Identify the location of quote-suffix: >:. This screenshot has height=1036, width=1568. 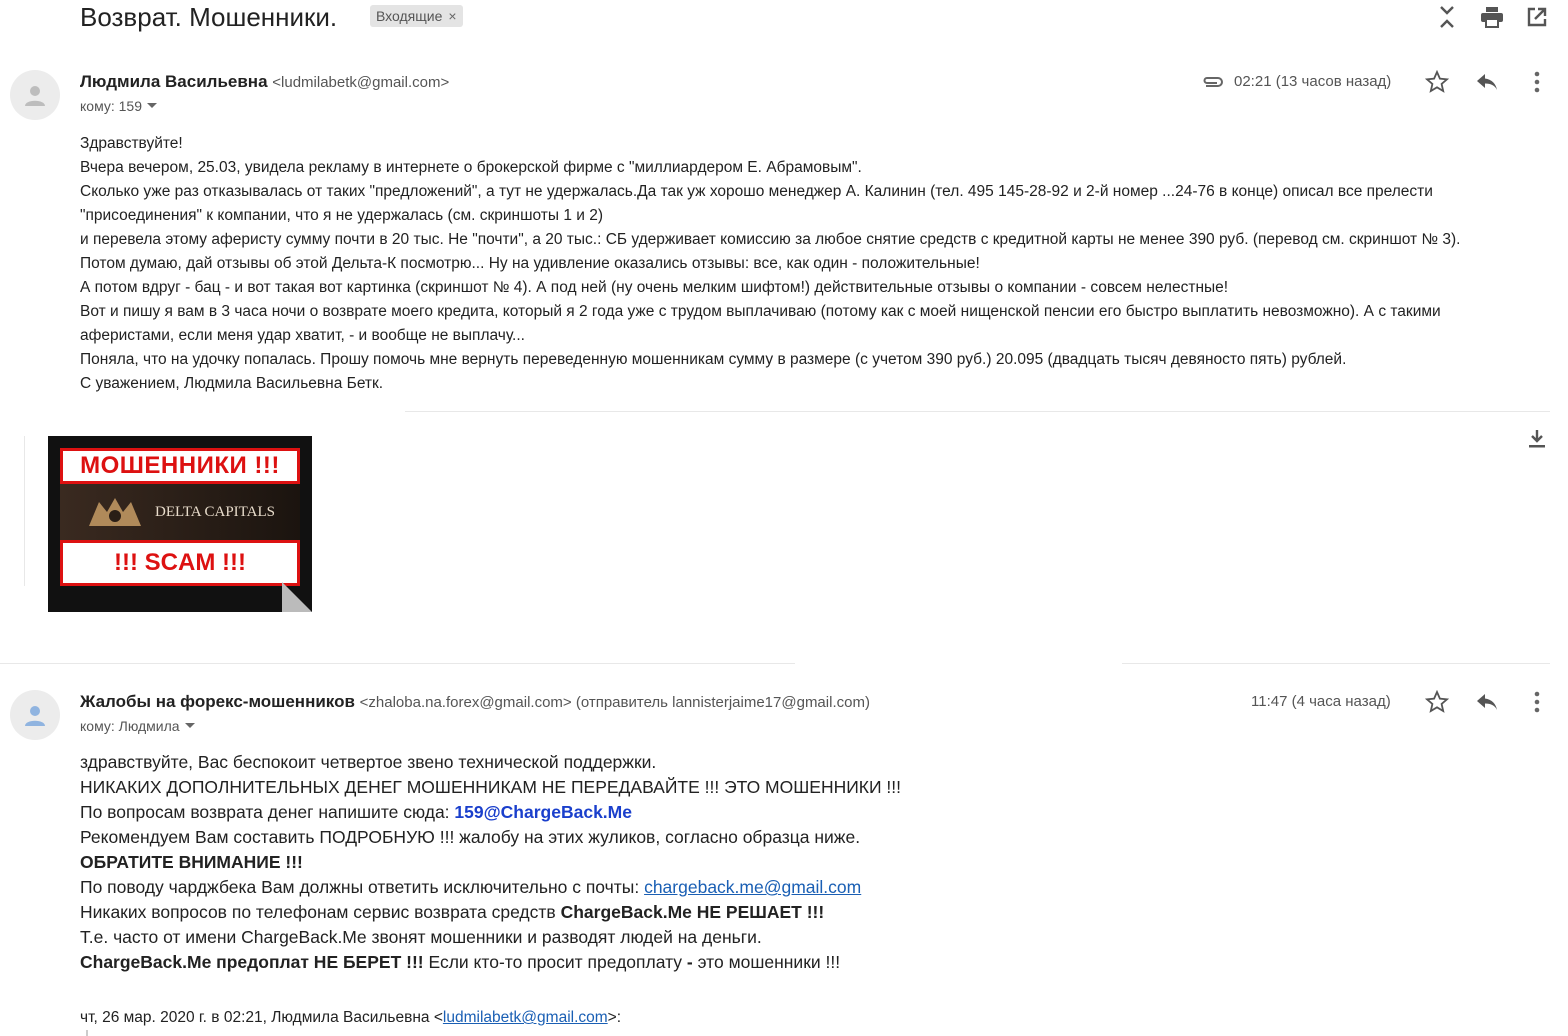
(614, 1017).